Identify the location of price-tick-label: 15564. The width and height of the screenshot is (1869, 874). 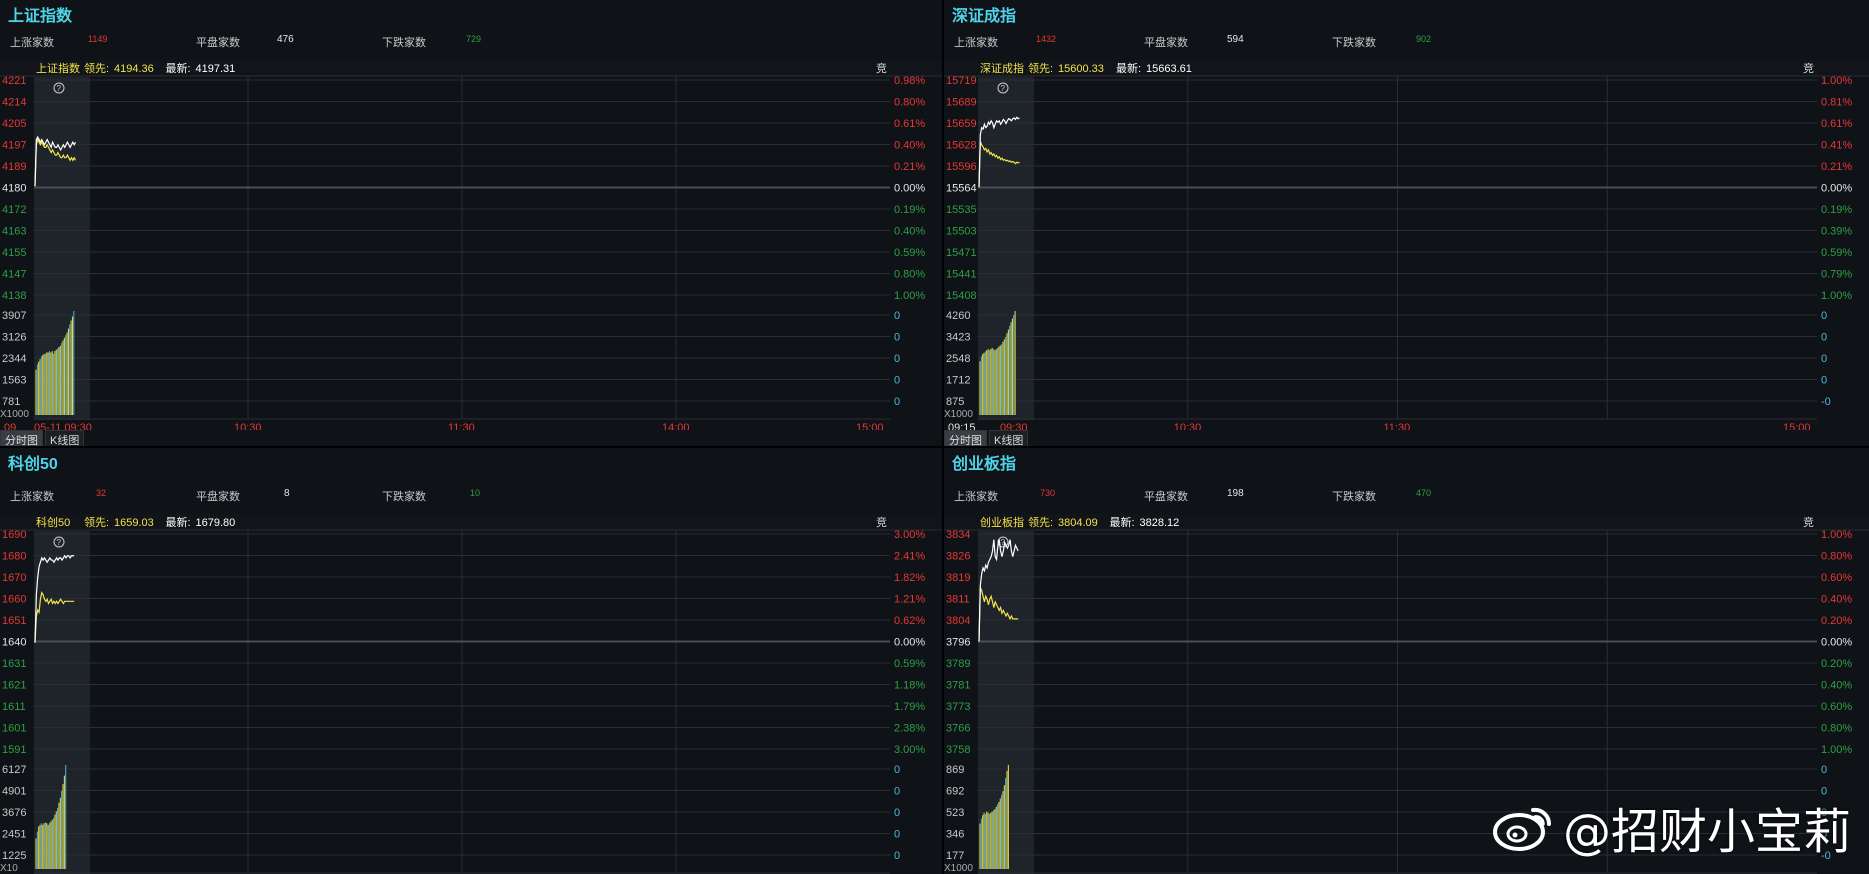
(961, 189).